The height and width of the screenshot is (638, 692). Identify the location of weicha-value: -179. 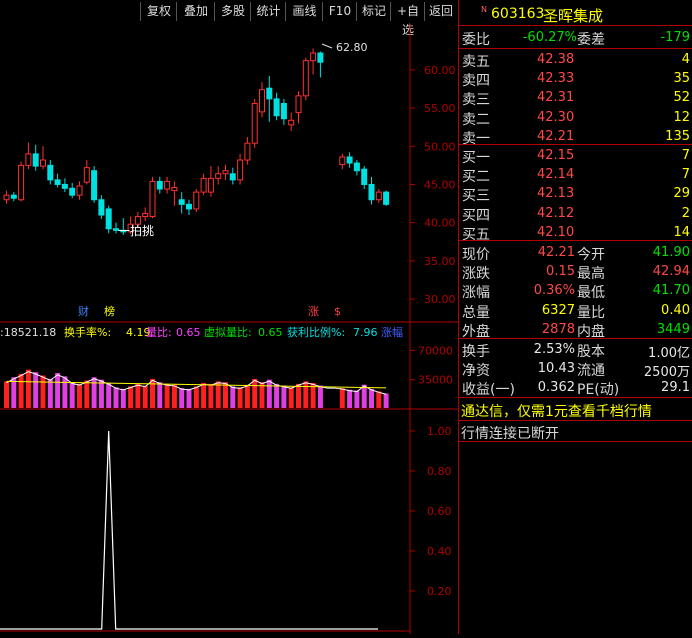
(675, 37).